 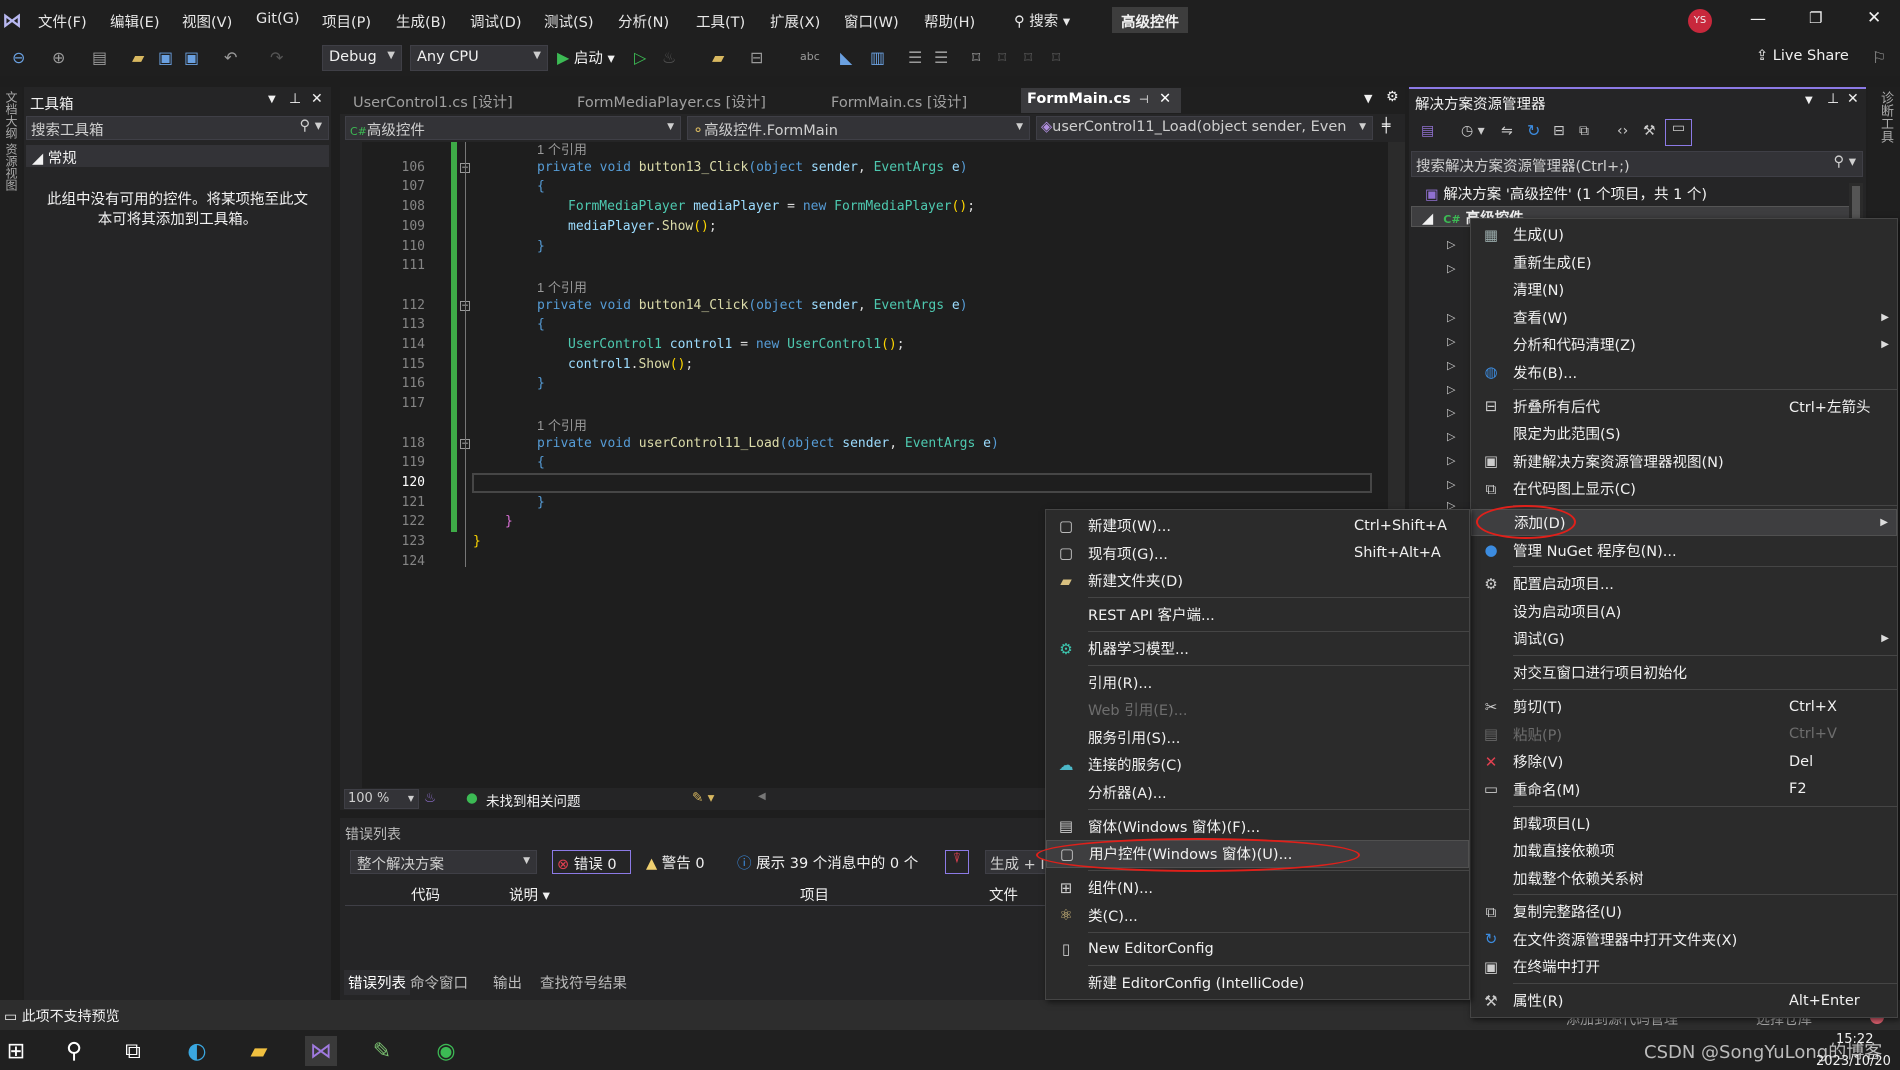 I want to click on visual-studio-icon: ⋈, so click(x=321, y=1051).